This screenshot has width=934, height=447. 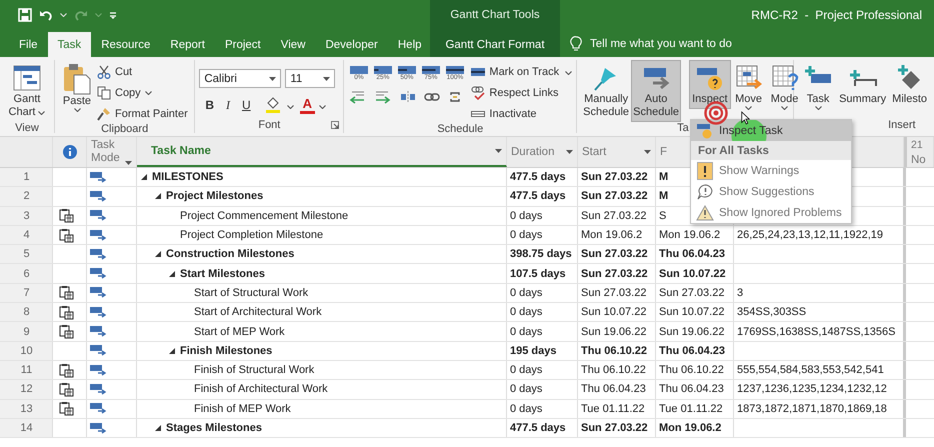 I want to click on task-name-cell: MILESTONES, so click(x=188, y=177).